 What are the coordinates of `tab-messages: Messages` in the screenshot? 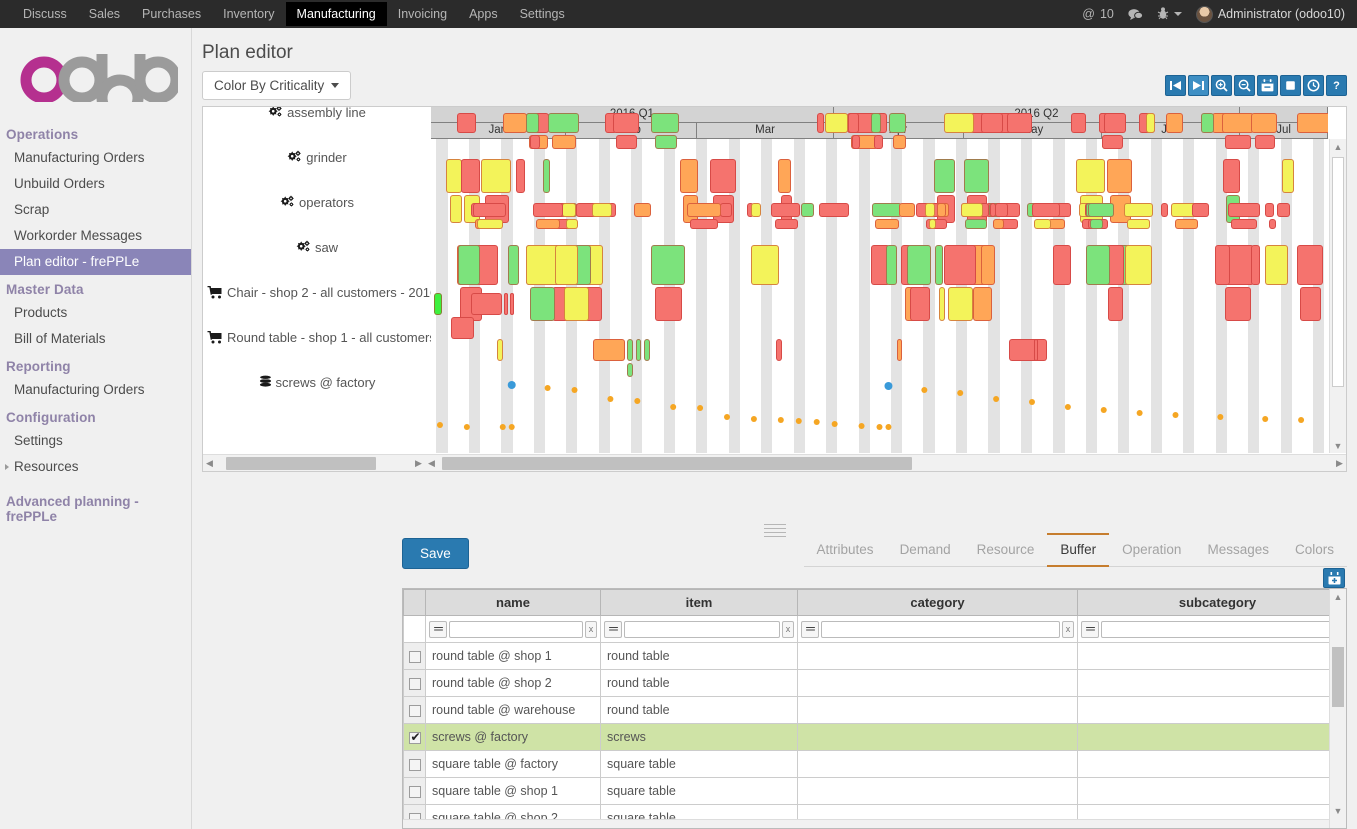 It's located at (1238, 551).